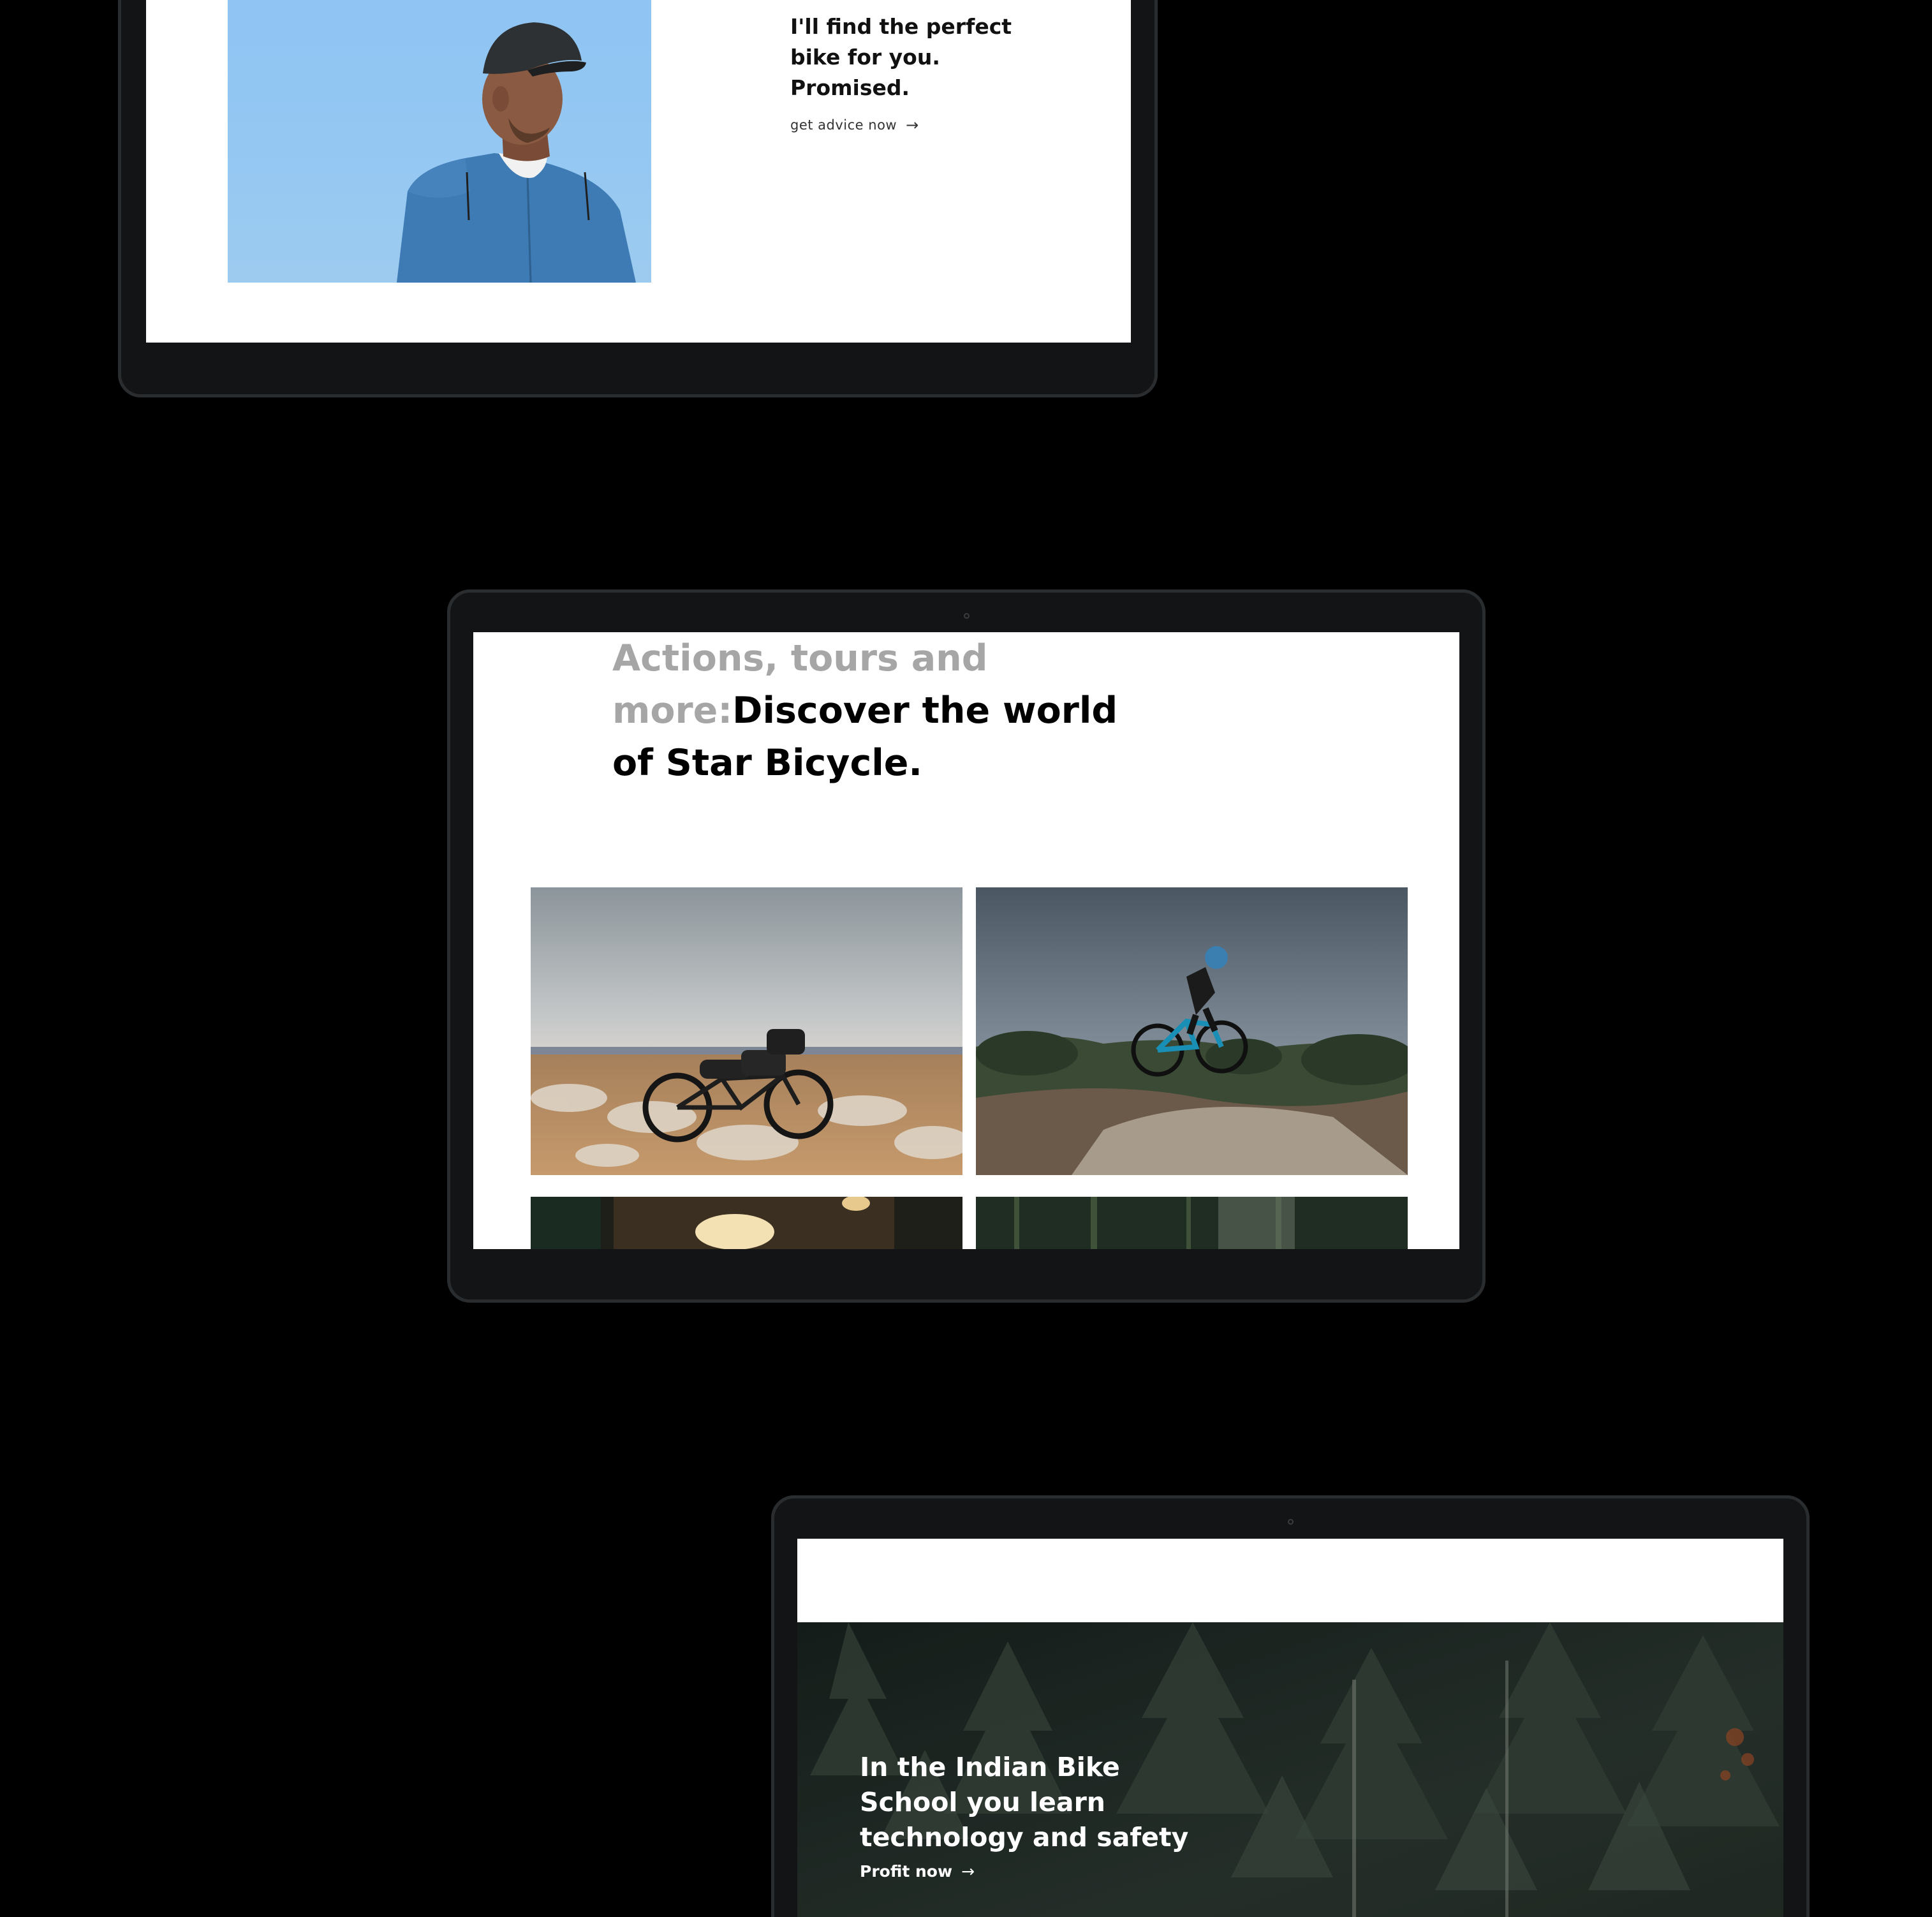 This screenshot has width=1932, height=1917. I want to click on get-advice-link: get advice now →, so click(924, 125).